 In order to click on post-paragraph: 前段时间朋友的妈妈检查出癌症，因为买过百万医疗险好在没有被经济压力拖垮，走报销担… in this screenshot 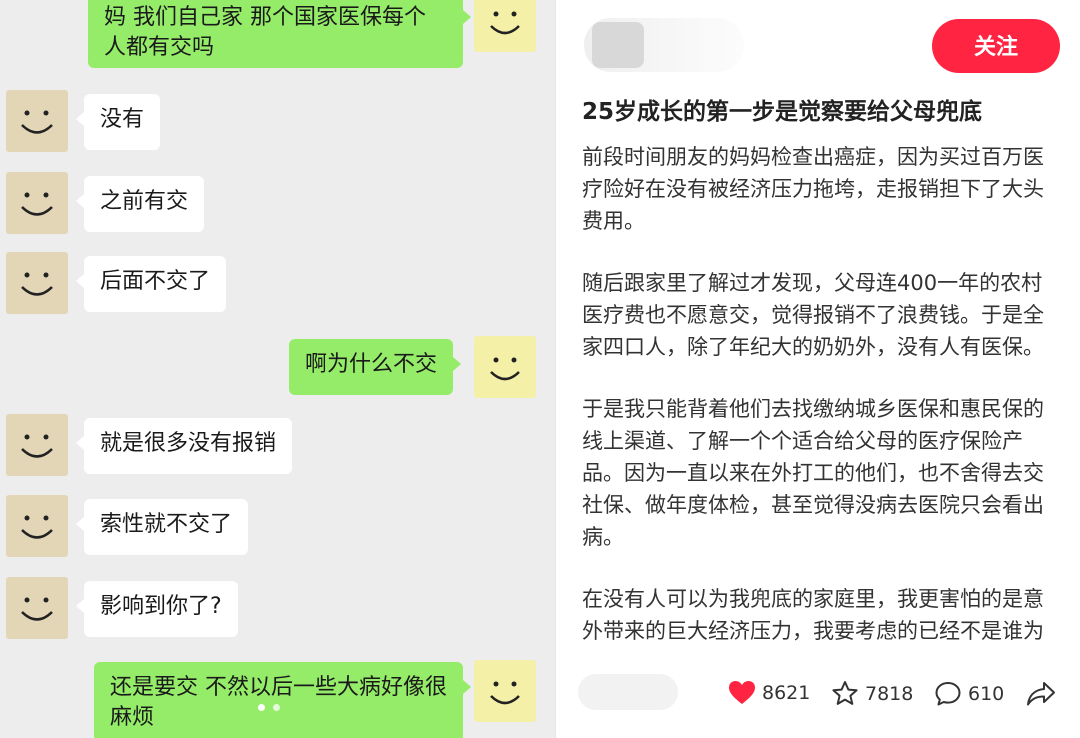, I will do `click(813, 189)`.